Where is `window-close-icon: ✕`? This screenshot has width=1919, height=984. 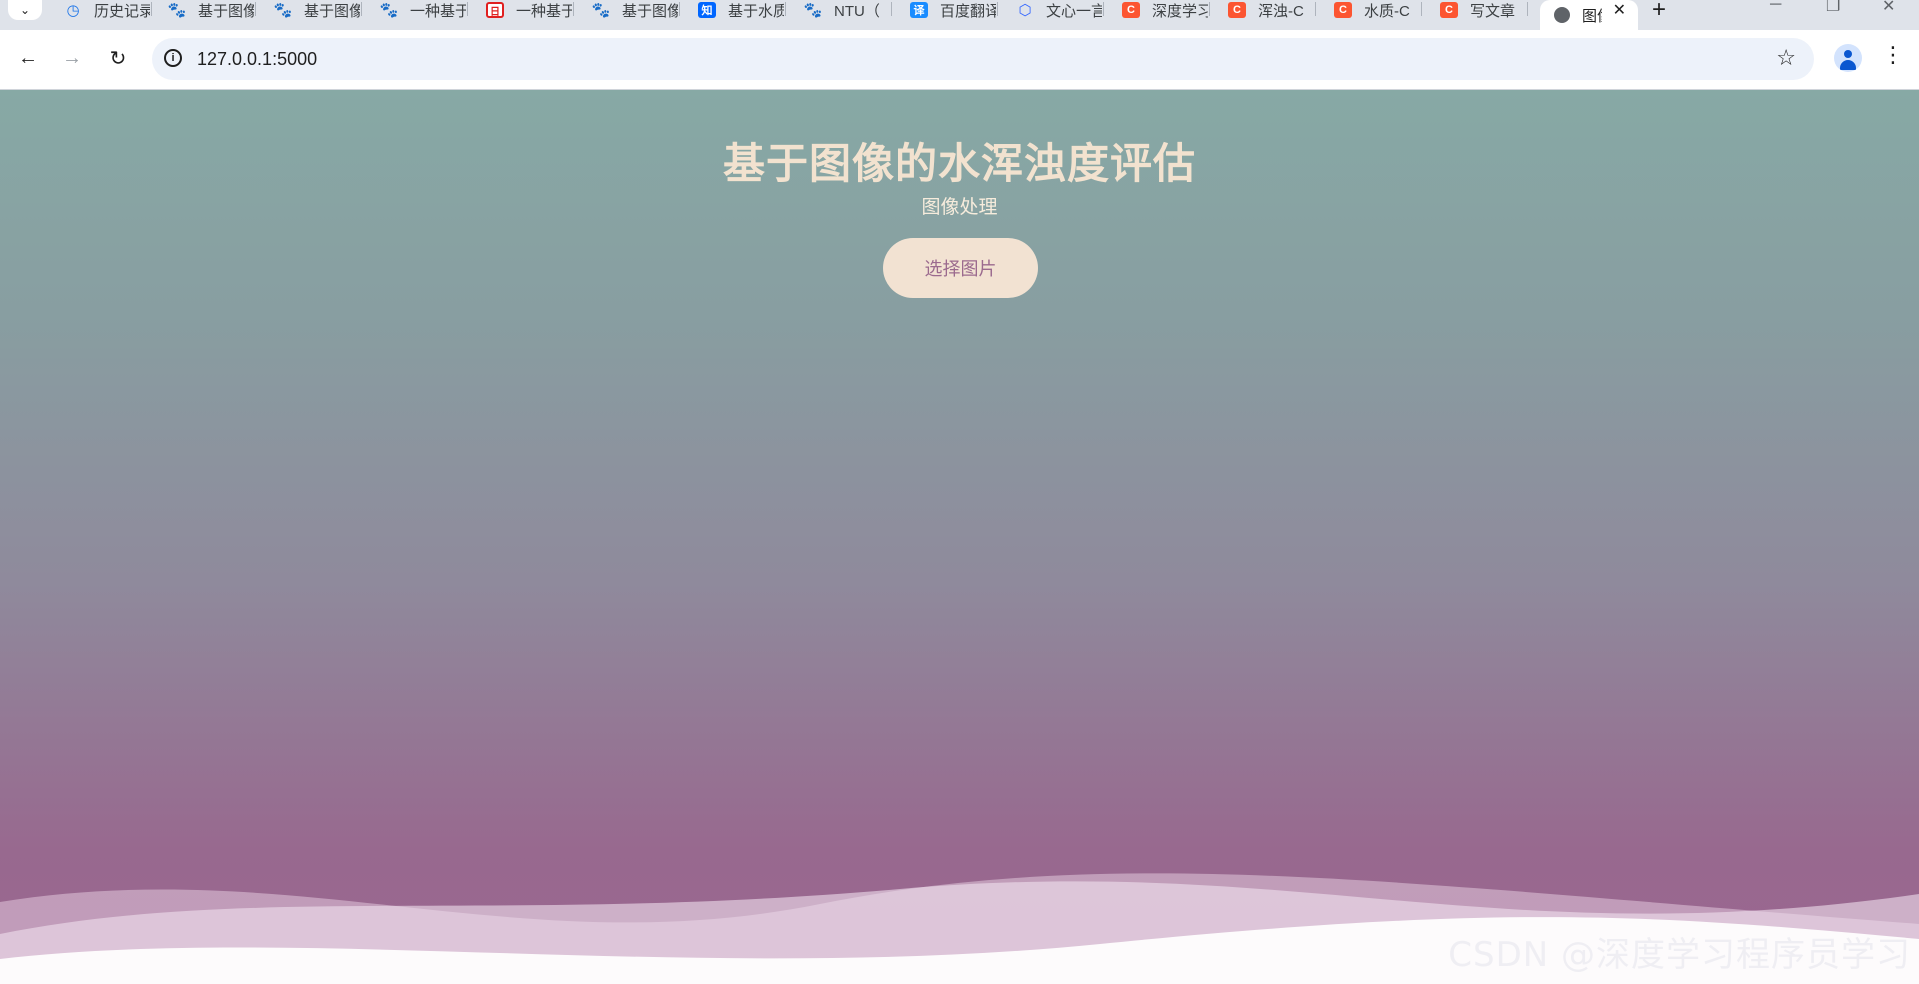 window-close-icon: ✕ is located at coordinates (1888, 8).